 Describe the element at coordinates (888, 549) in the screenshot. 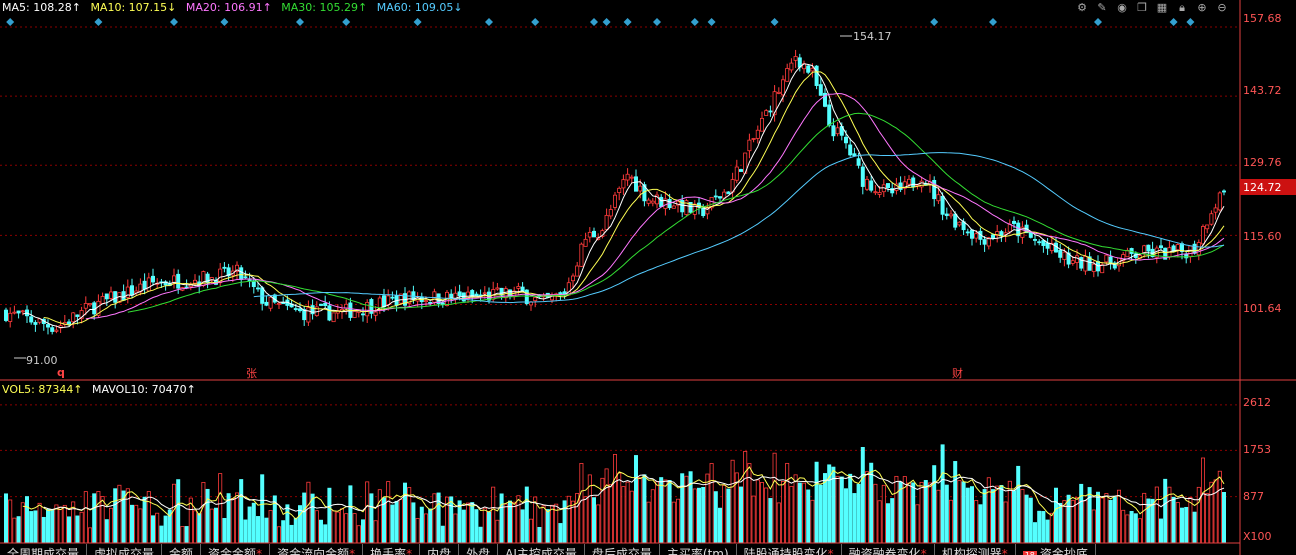

I see `indicator-tab: 融资融券变化` at that location.